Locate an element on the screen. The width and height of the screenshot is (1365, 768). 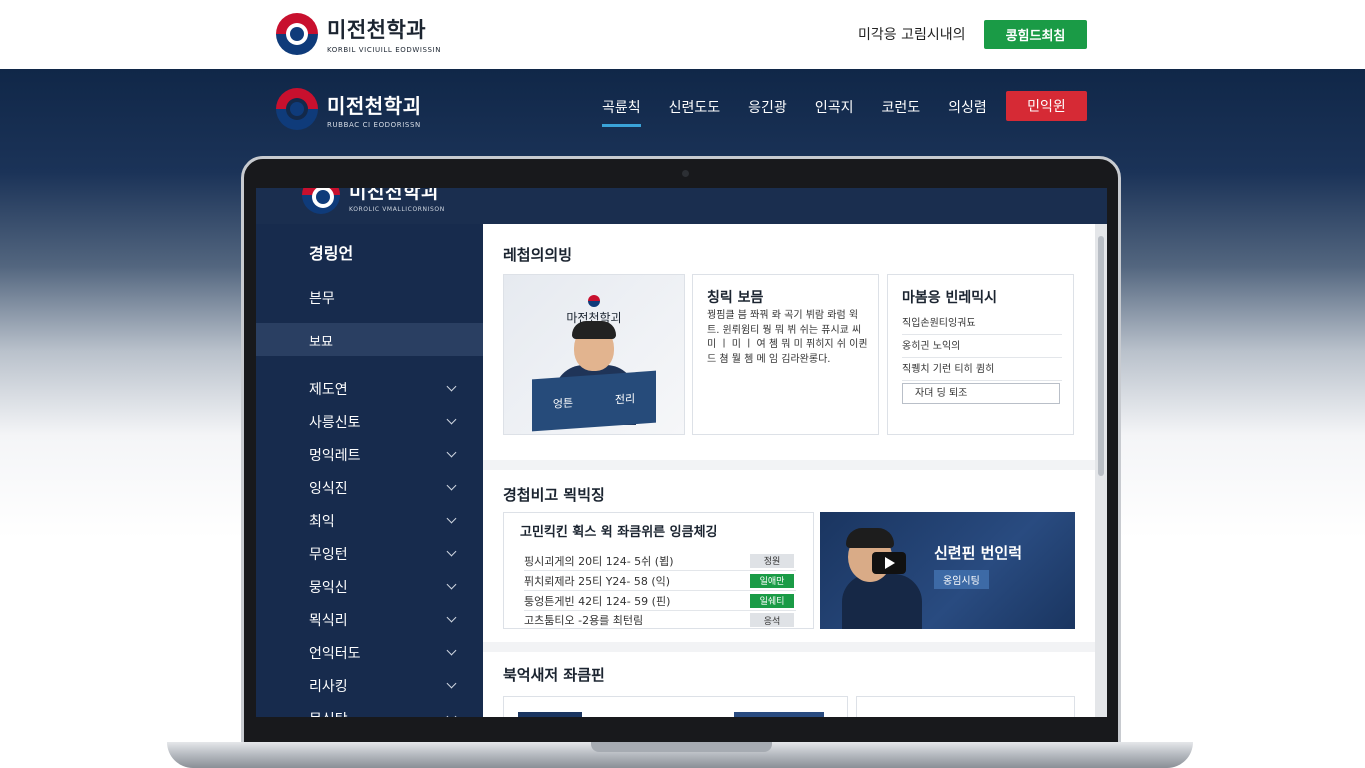
schedule-row: 퉁엉튼게빈 42티 124- 59 (핀) 일쉐티 is located at coordinates (660, 601).